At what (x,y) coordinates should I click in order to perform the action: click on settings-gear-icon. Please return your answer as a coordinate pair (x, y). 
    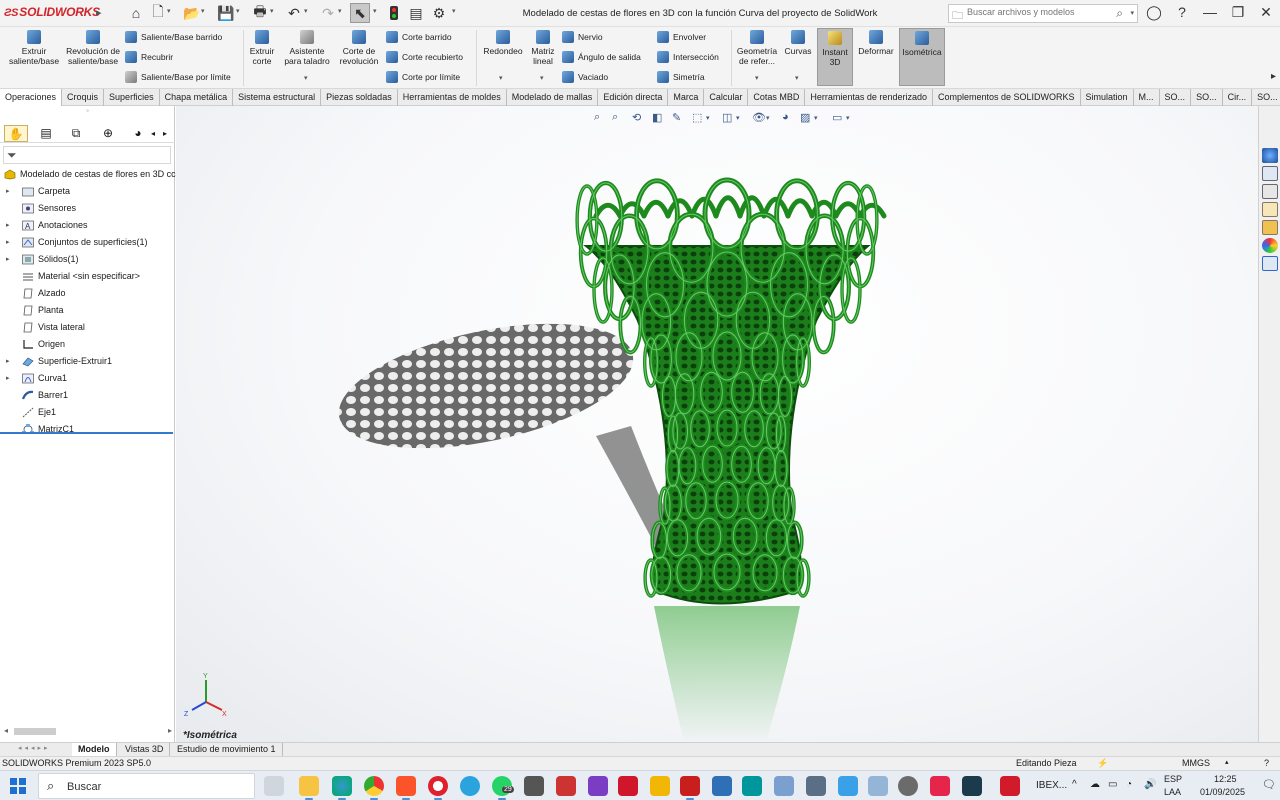
    Looking at the image, I should click on (908, 786).